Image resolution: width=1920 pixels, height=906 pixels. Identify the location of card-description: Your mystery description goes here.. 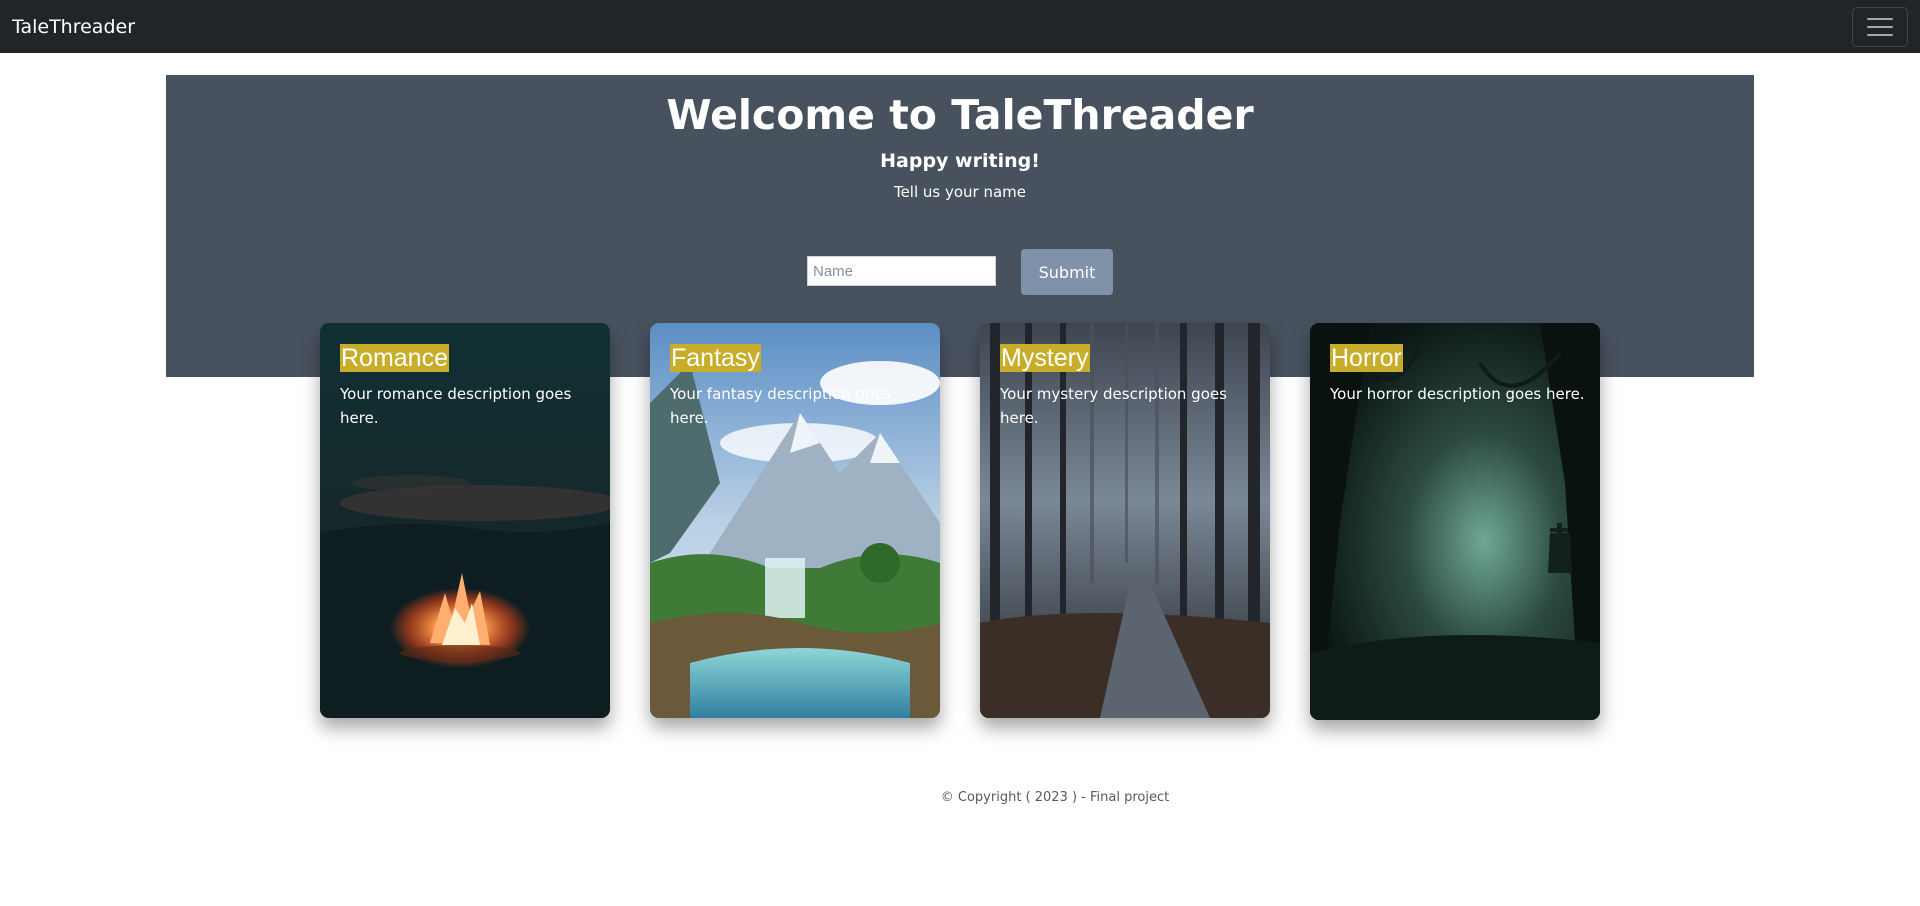
(1113, 406).